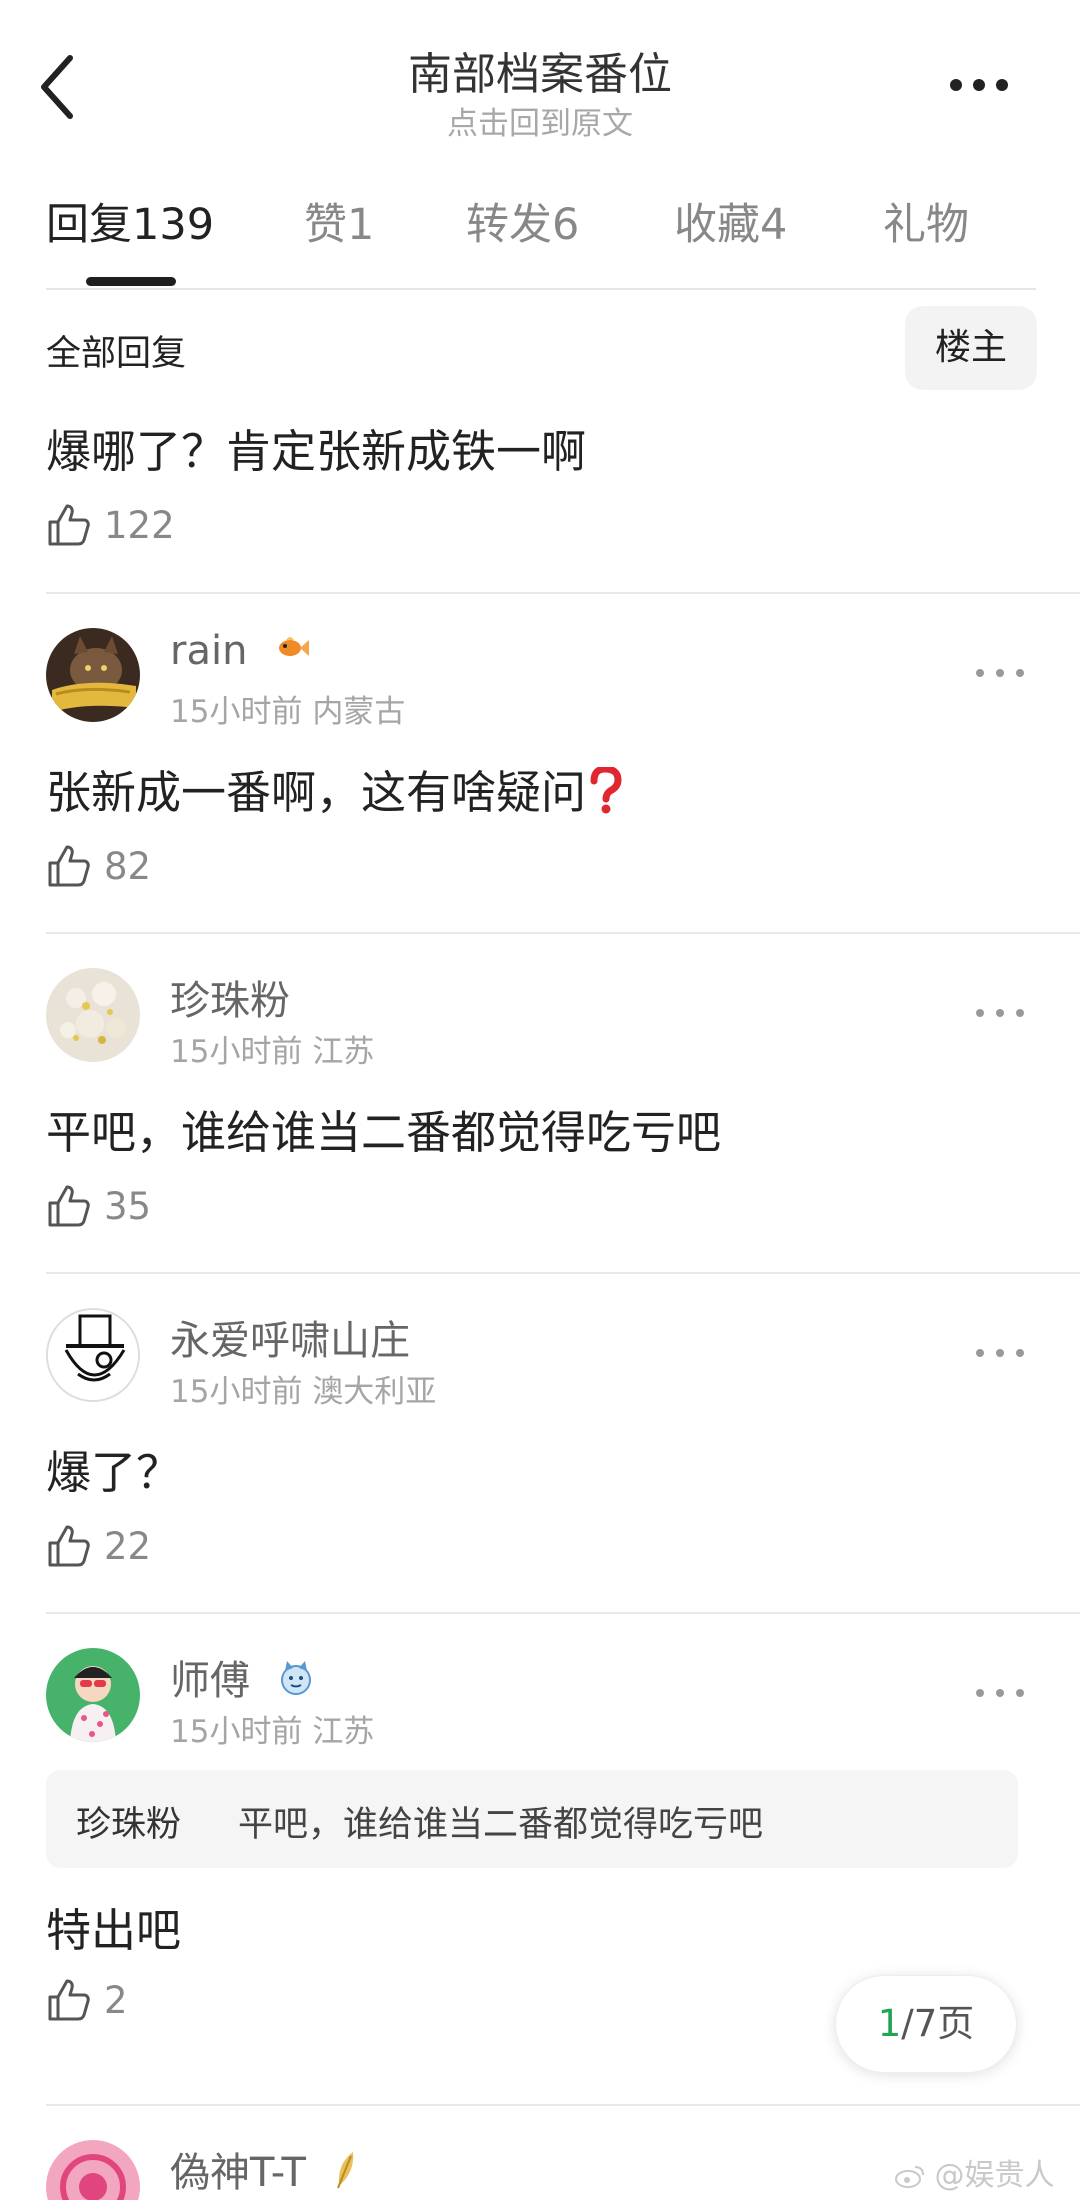  I want to click on comment-text: 爆了？, so click(114, 1472).